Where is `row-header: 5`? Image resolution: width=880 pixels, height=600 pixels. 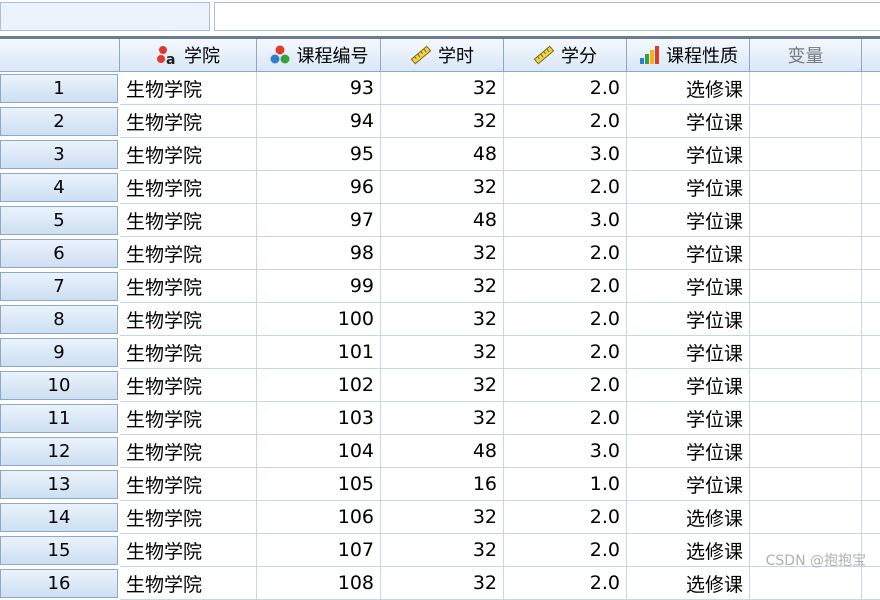 row-header: 5 is located at coordinates (59, 220).